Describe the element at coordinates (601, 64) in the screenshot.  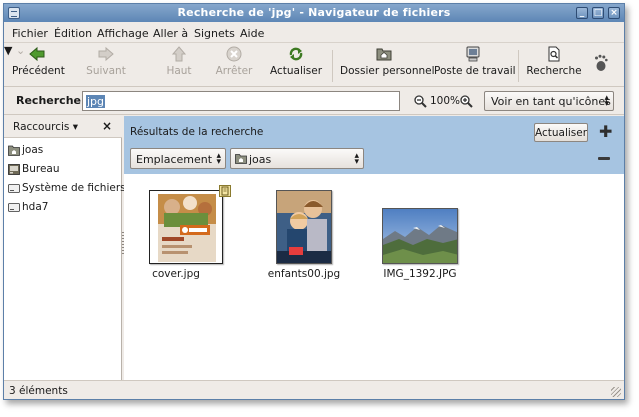
I see `gnome-foot-icon` at that location.